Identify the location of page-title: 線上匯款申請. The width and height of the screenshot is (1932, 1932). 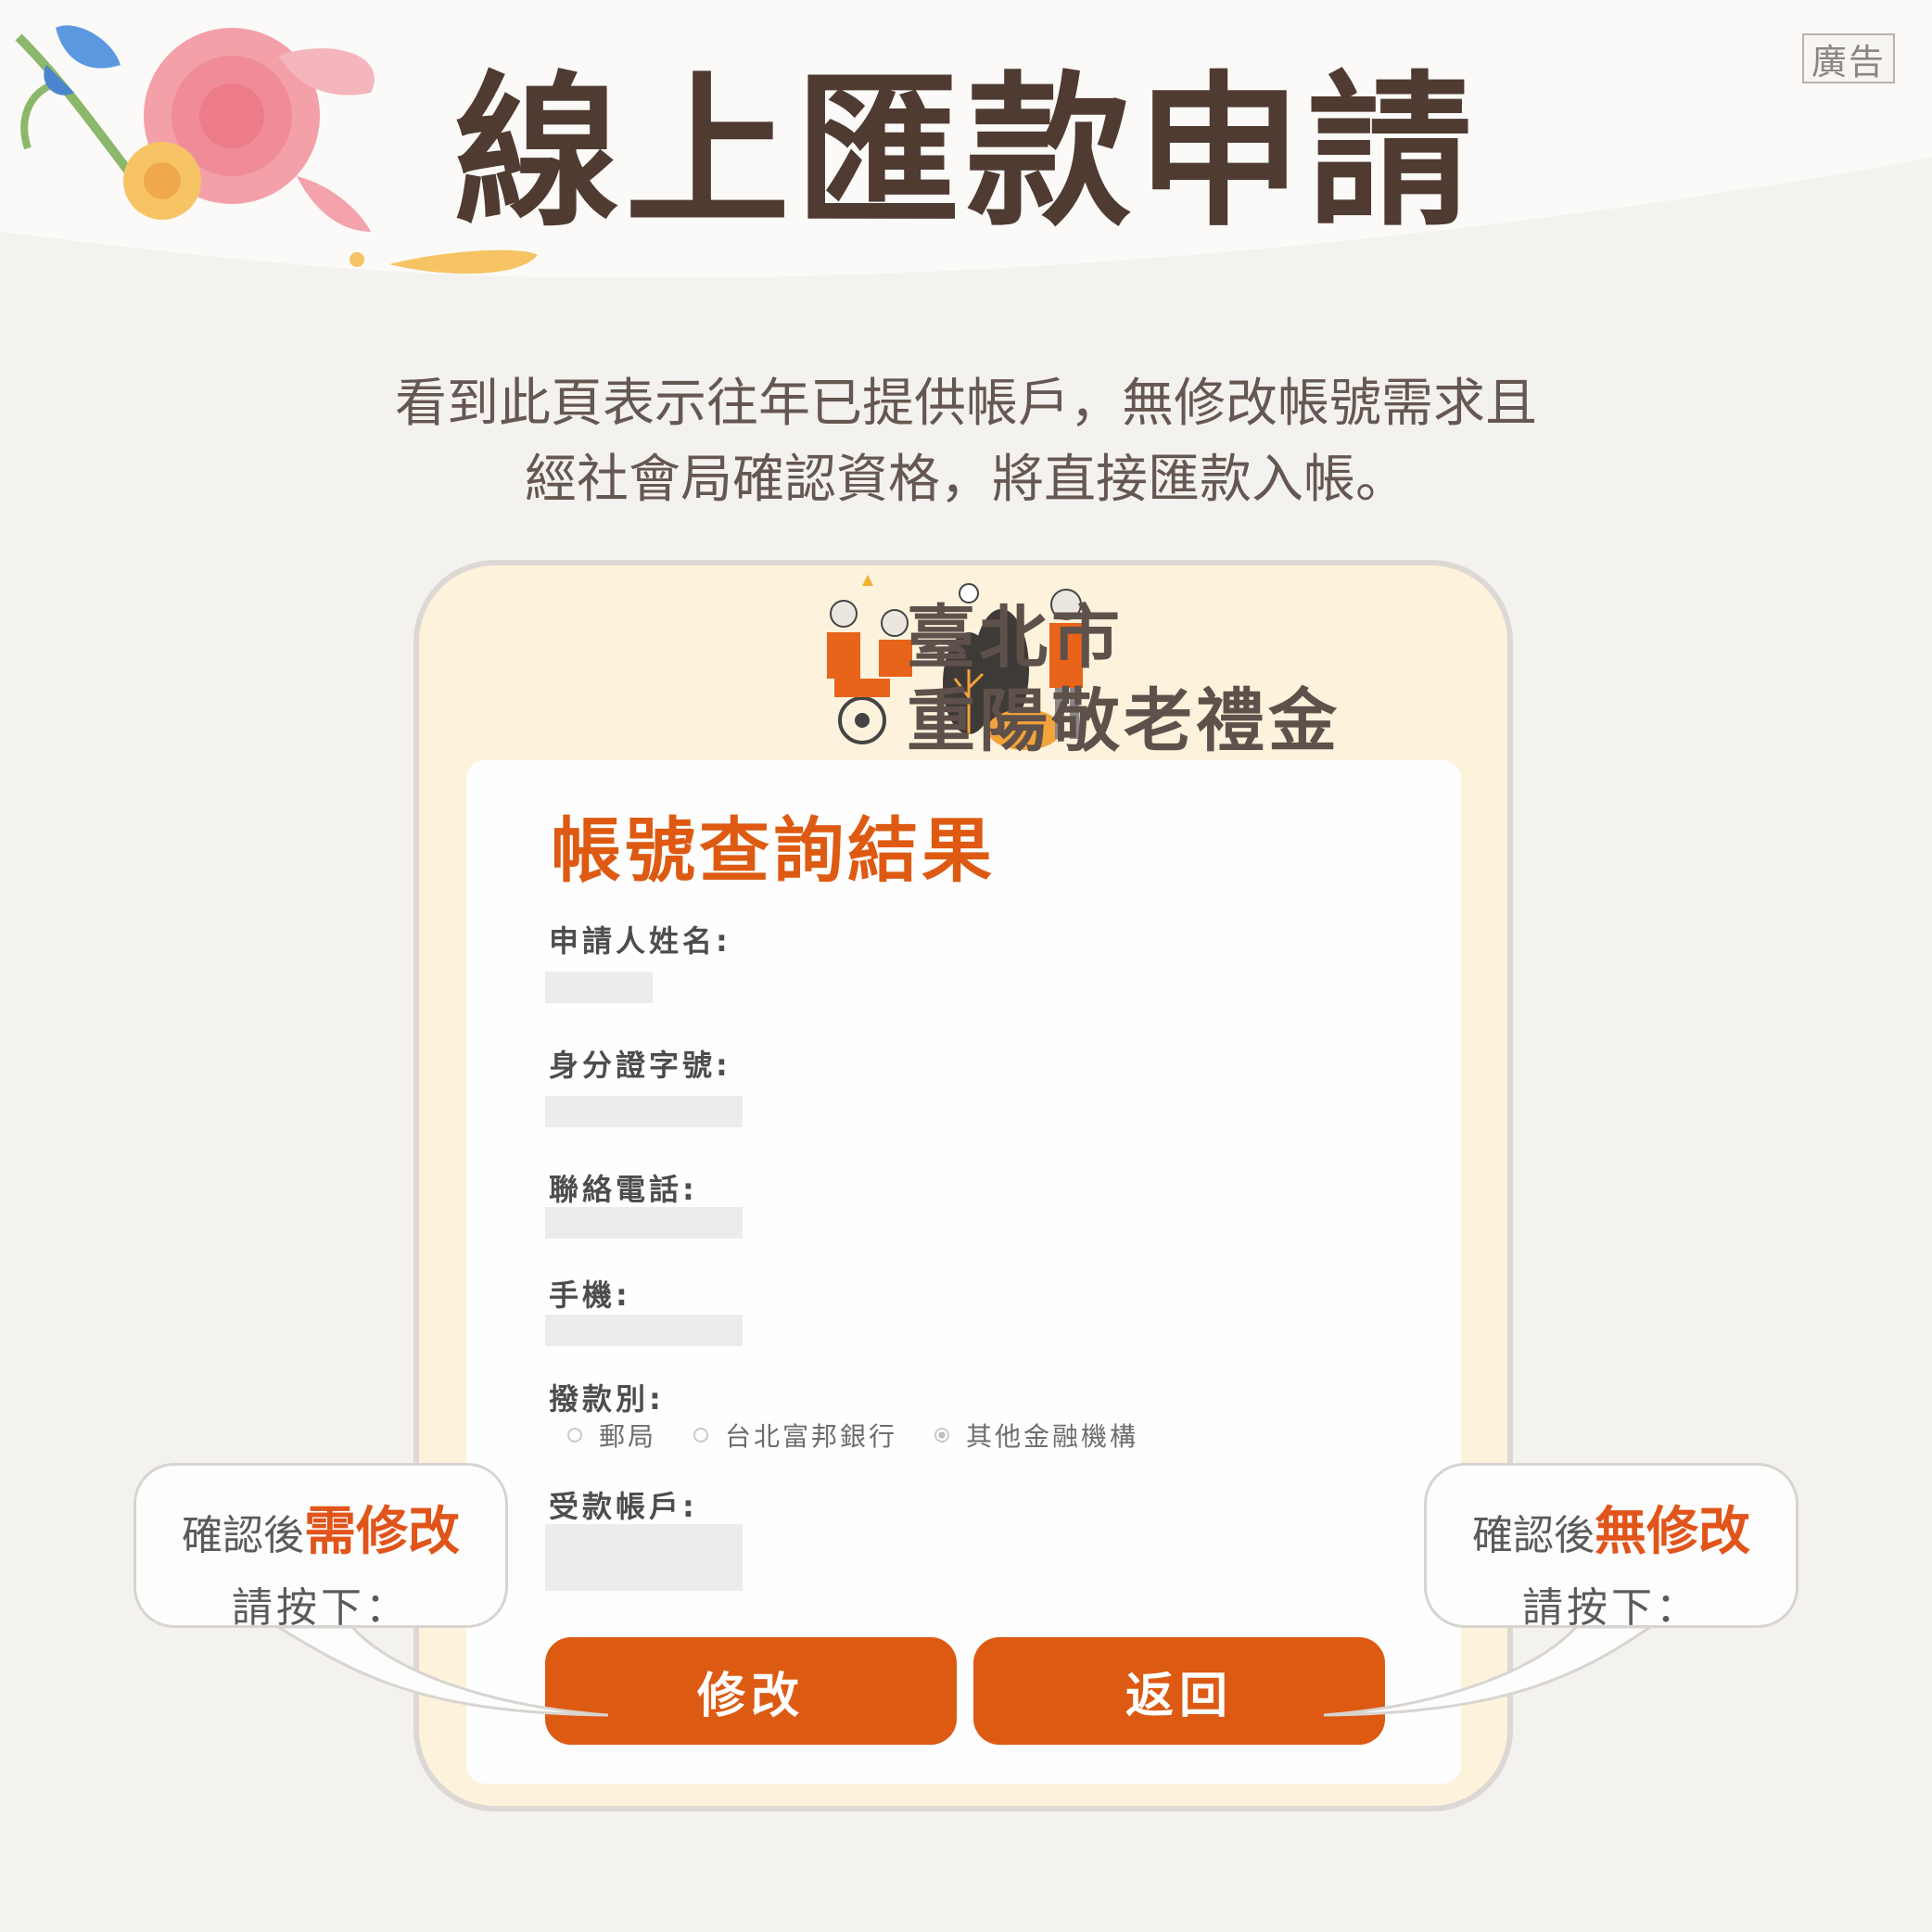
(966, 152).